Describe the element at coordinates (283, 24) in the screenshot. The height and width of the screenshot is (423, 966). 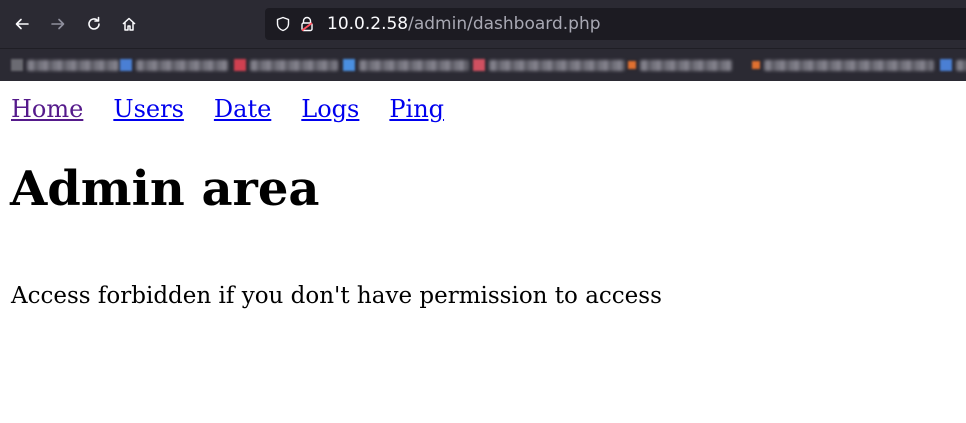
I see `shield-icon` at that location.